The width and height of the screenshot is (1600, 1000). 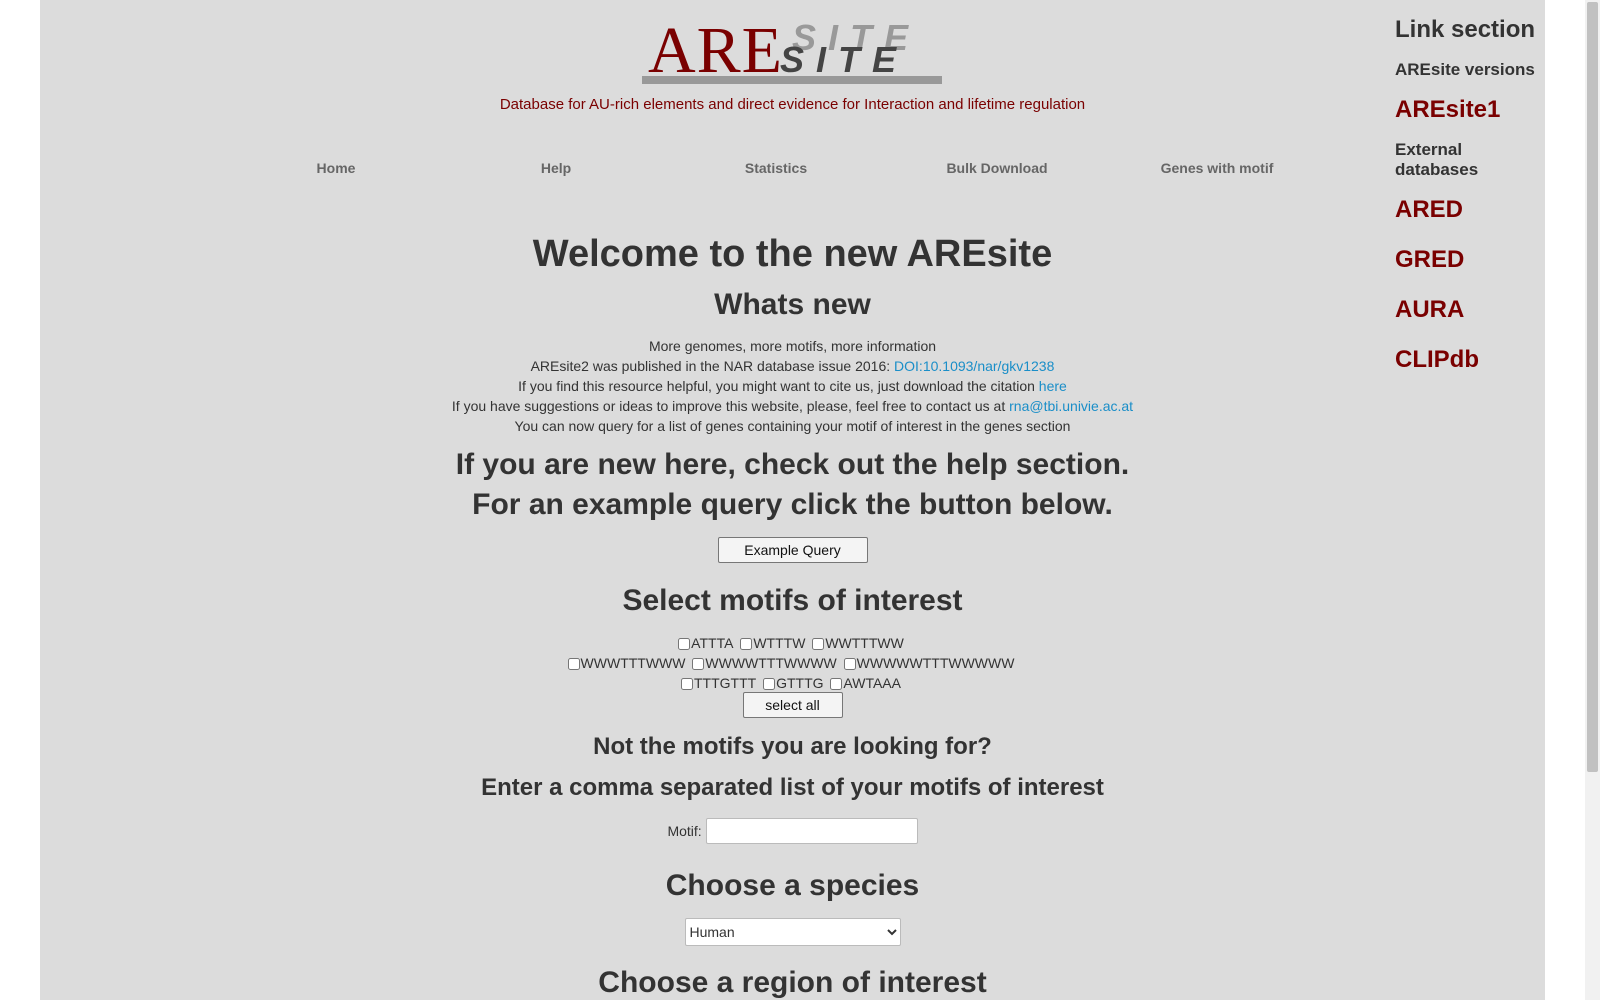 What do you see at coordinates (1447, 110) in the screenshot?
I see `sidebar-link-aresite1: AREsite1` at bounding box center [1447, 110].